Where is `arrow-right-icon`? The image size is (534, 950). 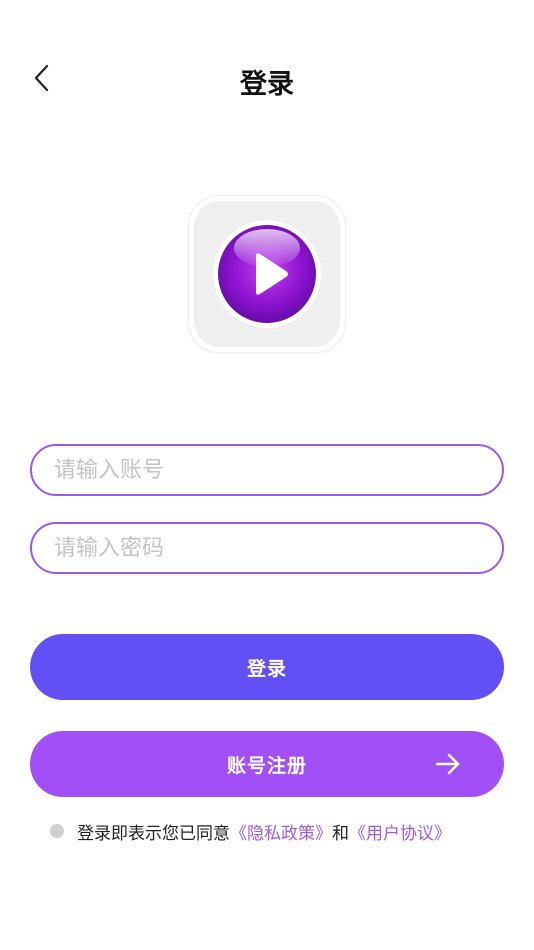
arrow-right-icon is located at coordinates (447, 764).